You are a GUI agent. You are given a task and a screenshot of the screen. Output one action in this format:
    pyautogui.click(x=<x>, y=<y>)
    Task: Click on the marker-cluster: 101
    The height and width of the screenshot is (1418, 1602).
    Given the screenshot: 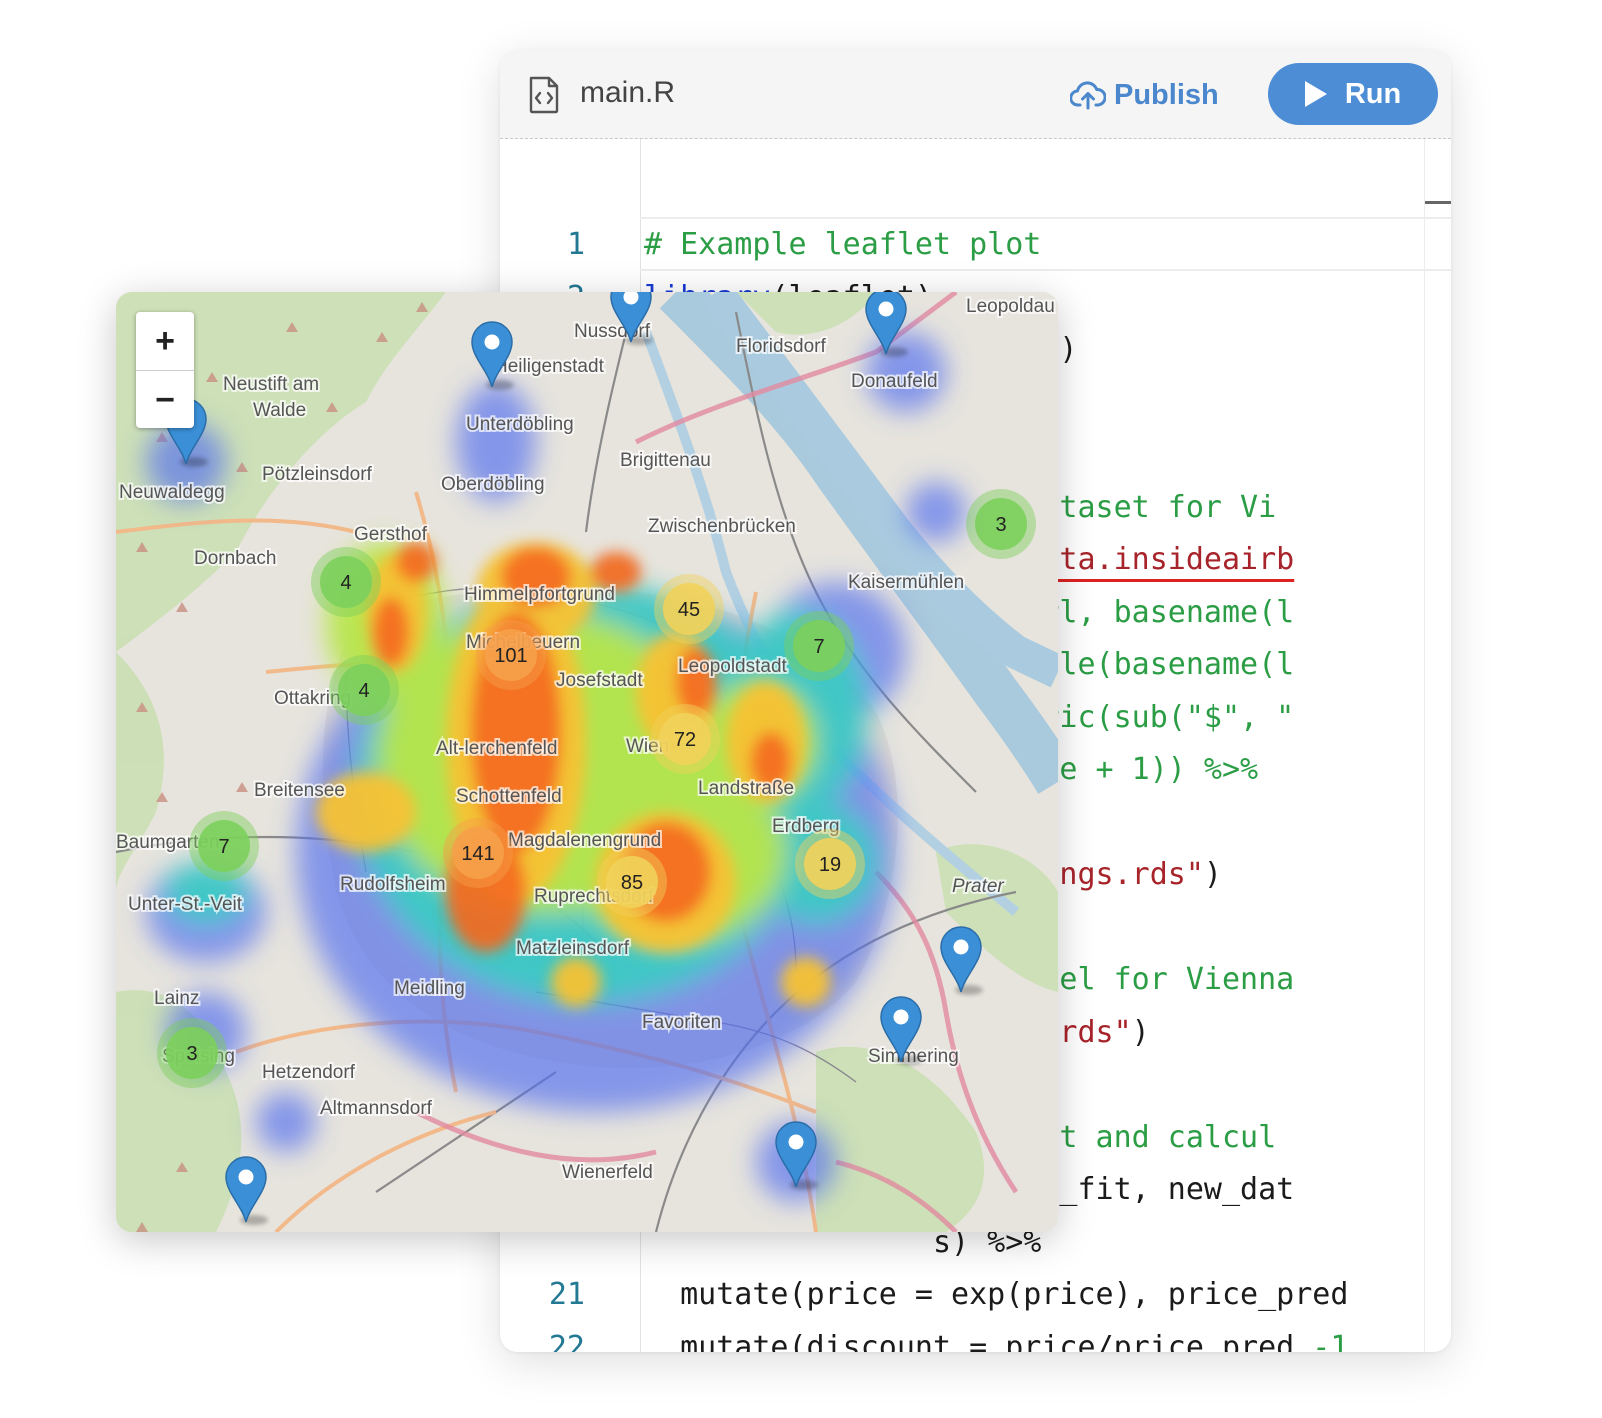 What is the action you would take?
    pyautogui.click(x=511, y=655)
    